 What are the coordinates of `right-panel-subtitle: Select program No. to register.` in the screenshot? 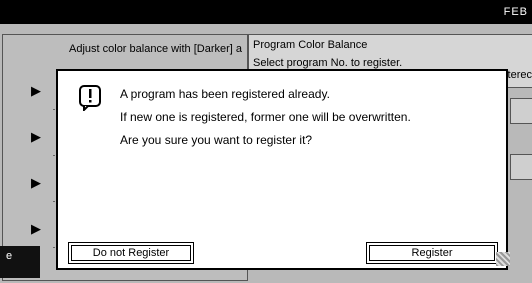 It's located at (328, 63).